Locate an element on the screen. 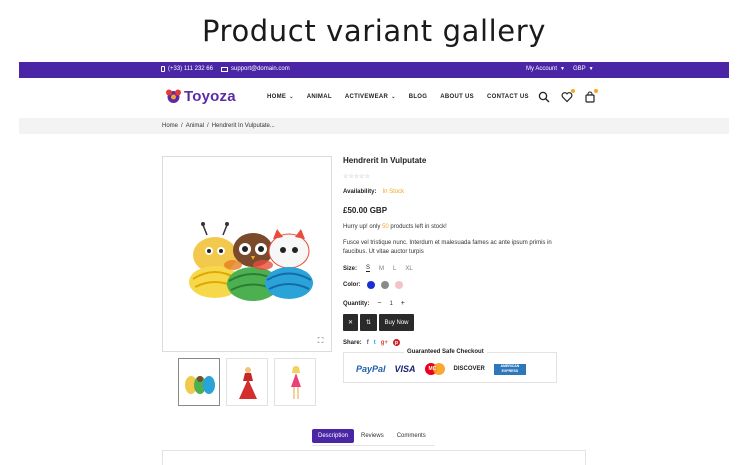 The width and height of the screenshot is (748, 465). cart-icon is located at coordinates (591, 96).